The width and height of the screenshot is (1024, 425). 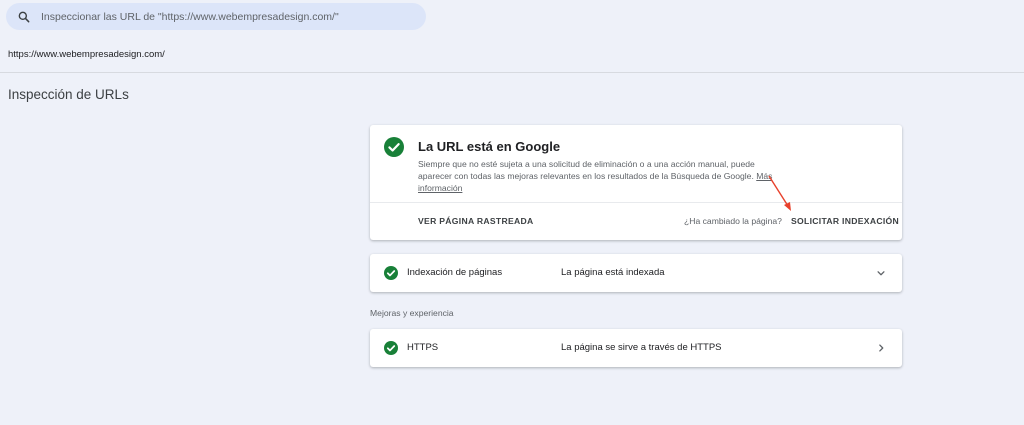 I want to click on chevron-down-icon, so click(x=881, y=273).